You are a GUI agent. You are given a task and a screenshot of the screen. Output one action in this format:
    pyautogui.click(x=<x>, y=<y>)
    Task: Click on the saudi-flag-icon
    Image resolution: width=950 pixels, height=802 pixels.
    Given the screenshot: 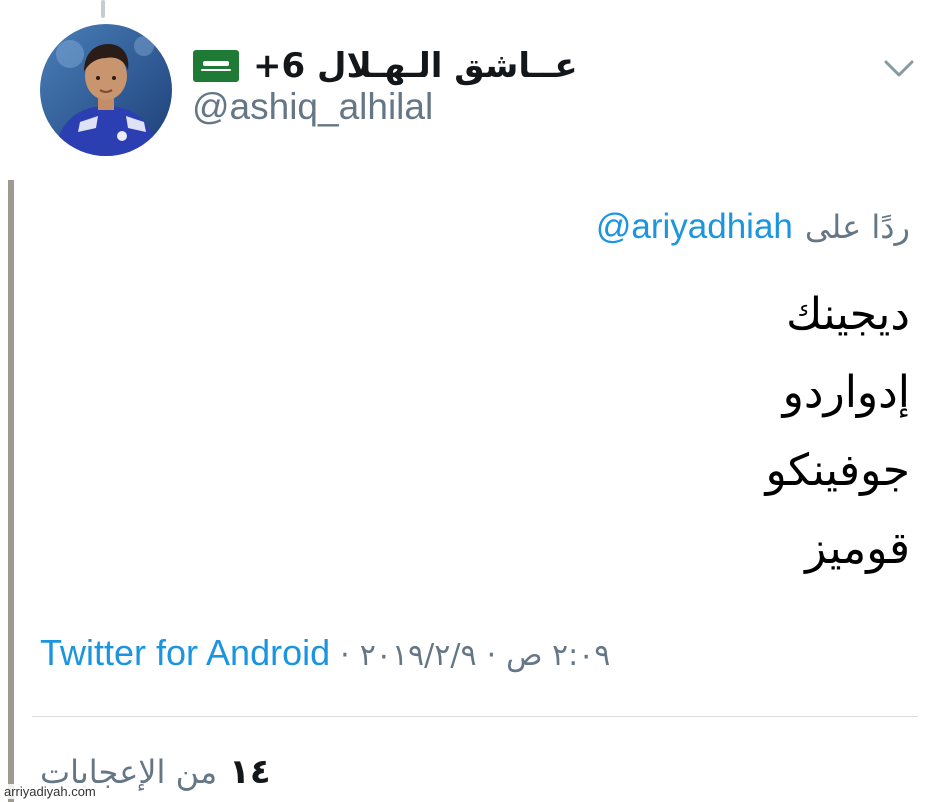 What is the action you would take?
    pyautogui.click(x=216, y=66)
    